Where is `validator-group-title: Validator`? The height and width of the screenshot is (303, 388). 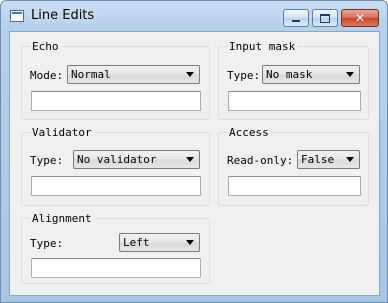 validator-group-title: Validator is located at coordinates (62, 132).